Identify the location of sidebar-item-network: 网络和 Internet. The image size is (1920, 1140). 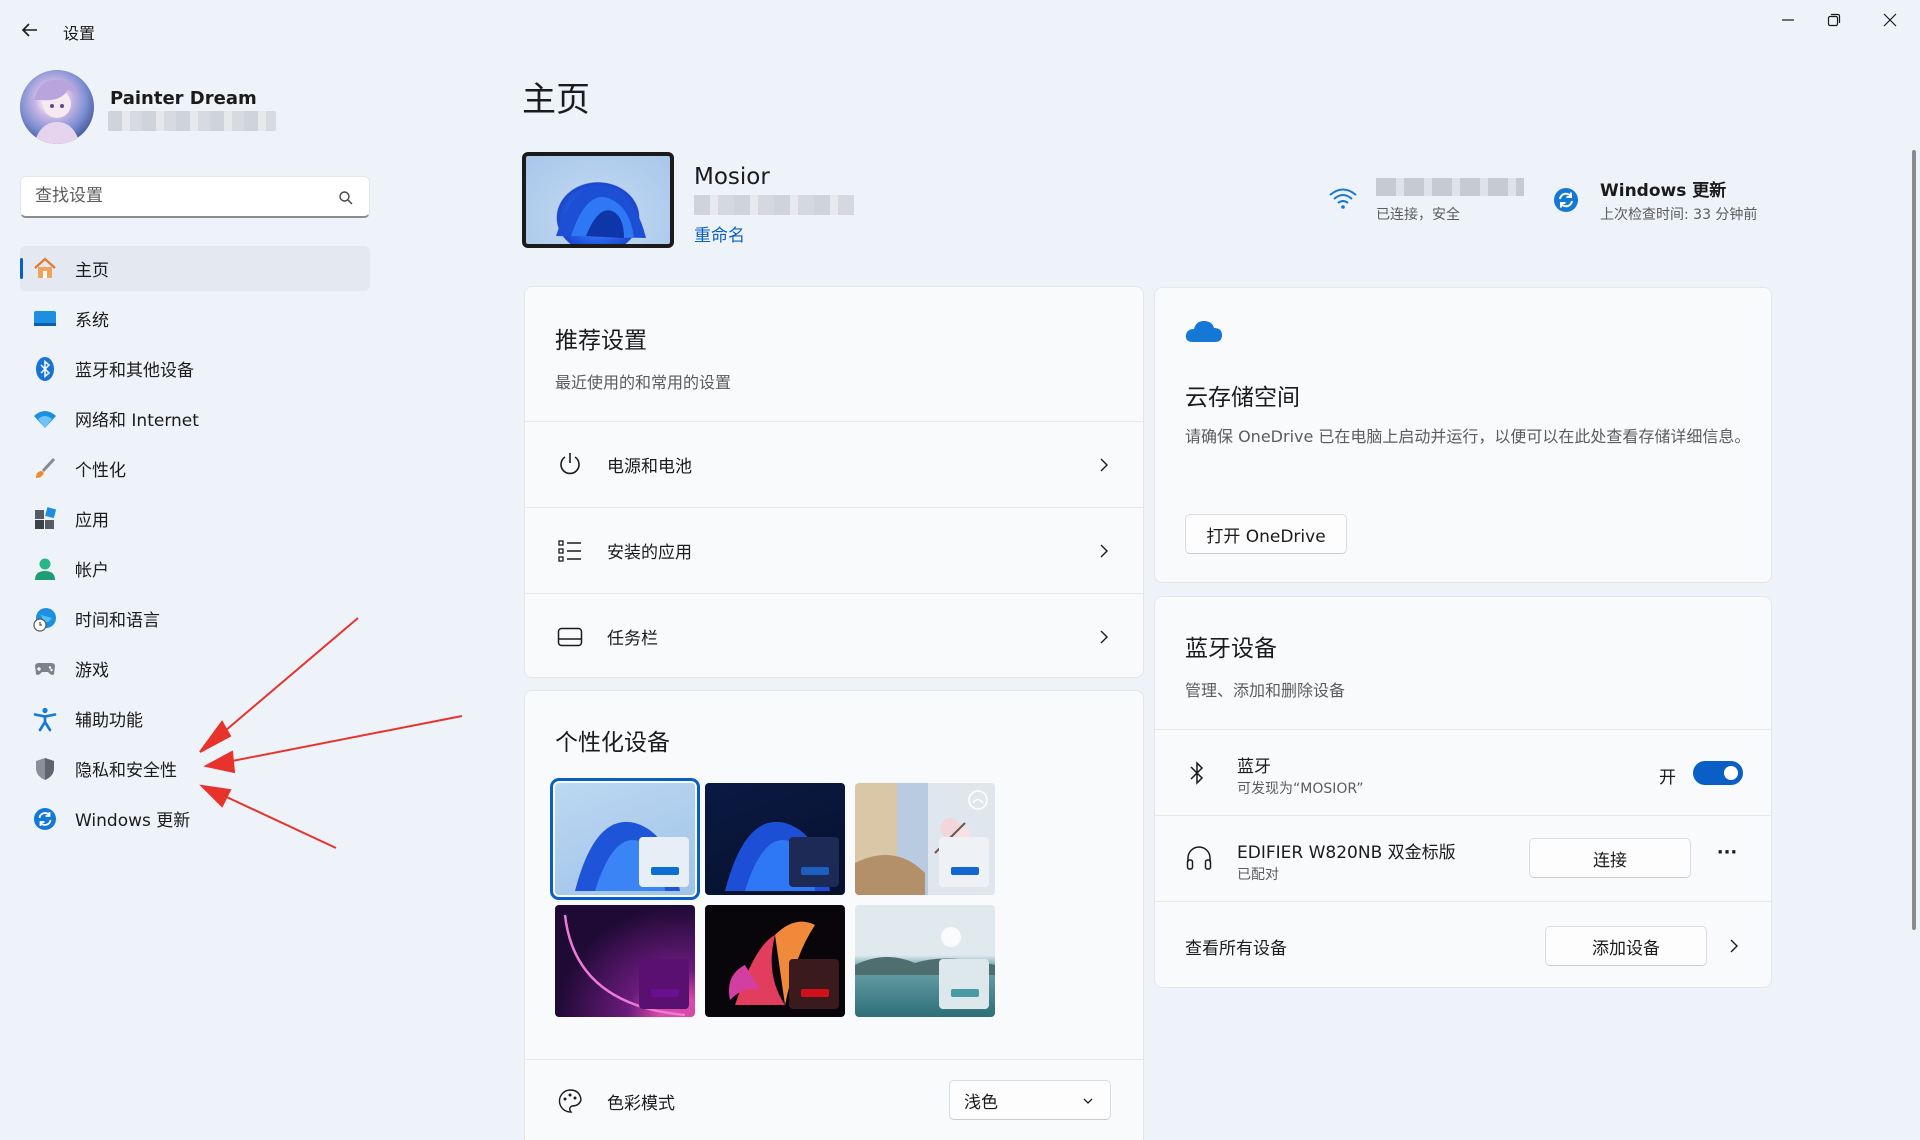
(195, 418).